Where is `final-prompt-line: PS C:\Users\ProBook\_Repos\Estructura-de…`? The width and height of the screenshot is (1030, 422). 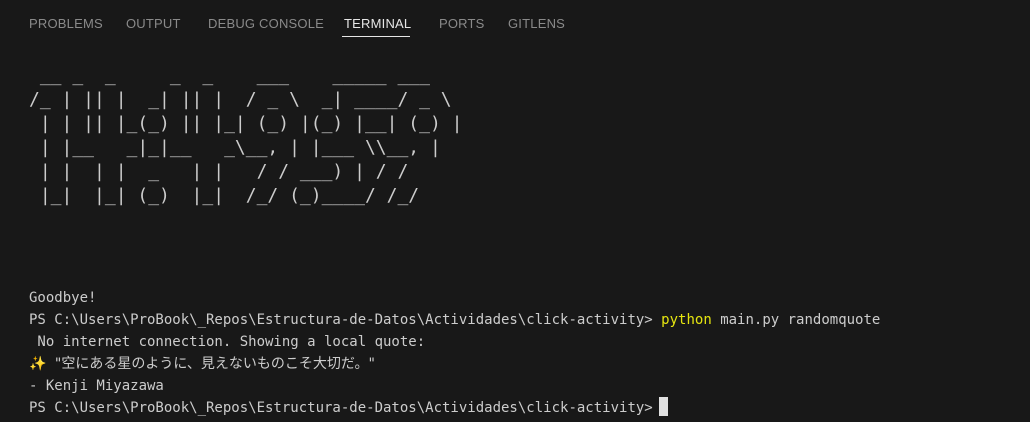
final-prompt-line: PS C:\Users\ProBook\_Repos\Estructura-de… is located at coordinates (348, 408).